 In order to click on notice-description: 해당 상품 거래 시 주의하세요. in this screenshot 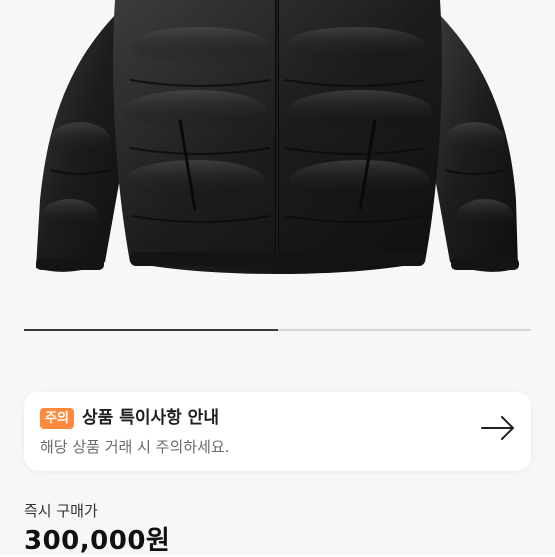, I will do `click(135, 447)`.